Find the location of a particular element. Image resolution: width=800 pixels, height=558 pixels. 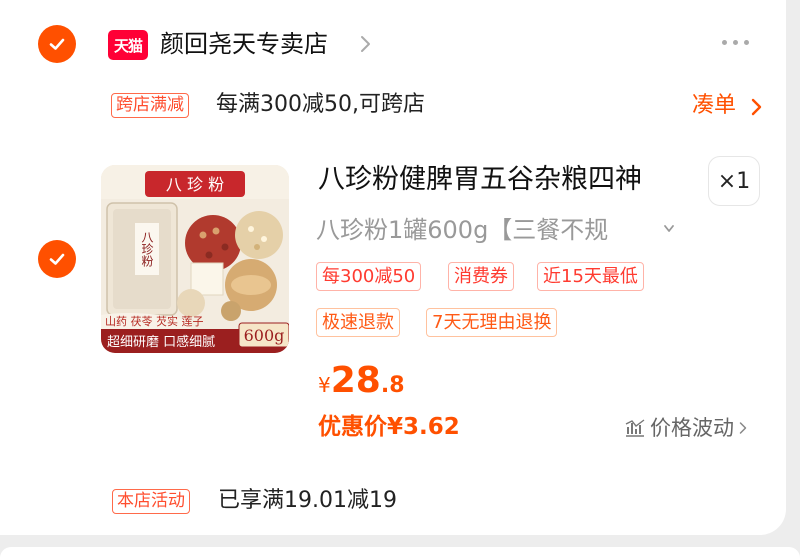

next-card-edge is located at coordinates (400, 552).